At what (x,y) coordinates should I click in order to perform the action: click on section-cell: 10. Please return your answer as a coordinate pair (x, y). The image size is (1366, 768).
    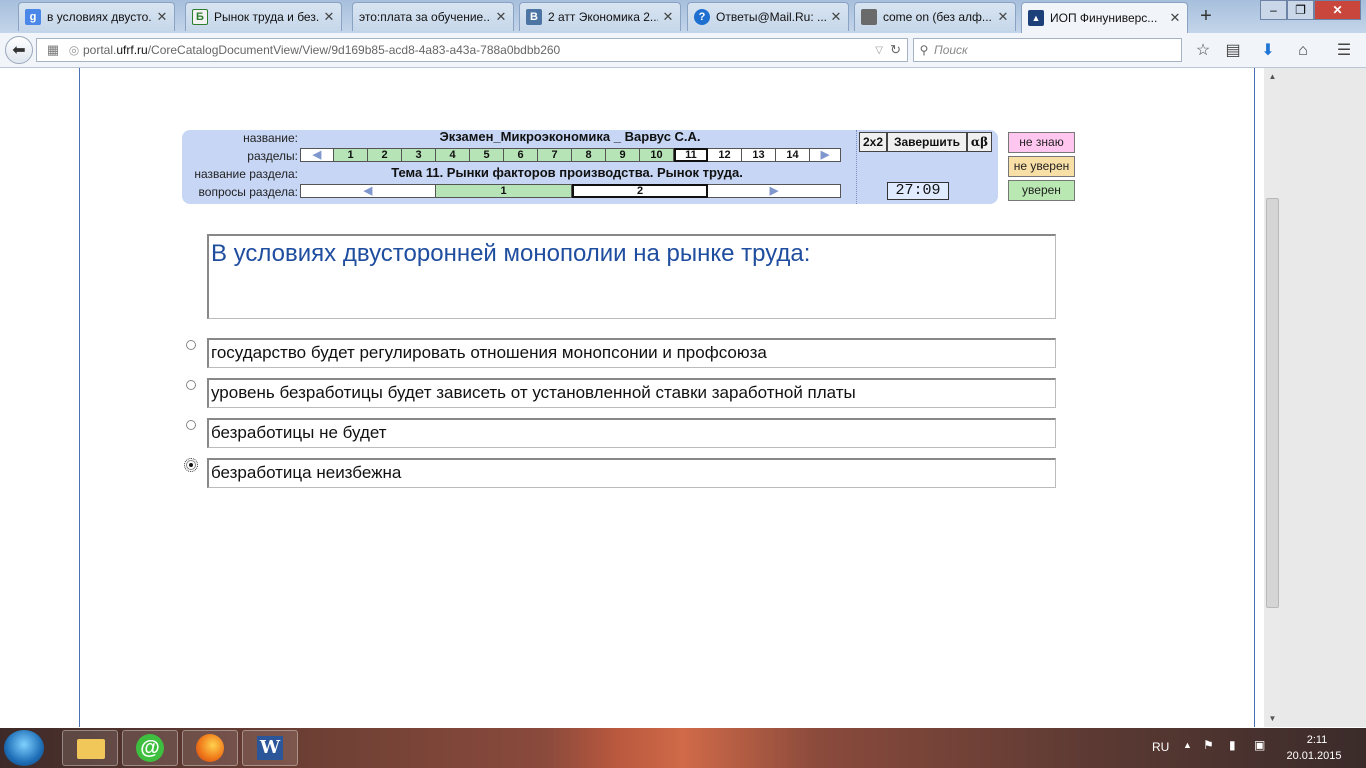
    Looking at the image, I should click on (657, 155).